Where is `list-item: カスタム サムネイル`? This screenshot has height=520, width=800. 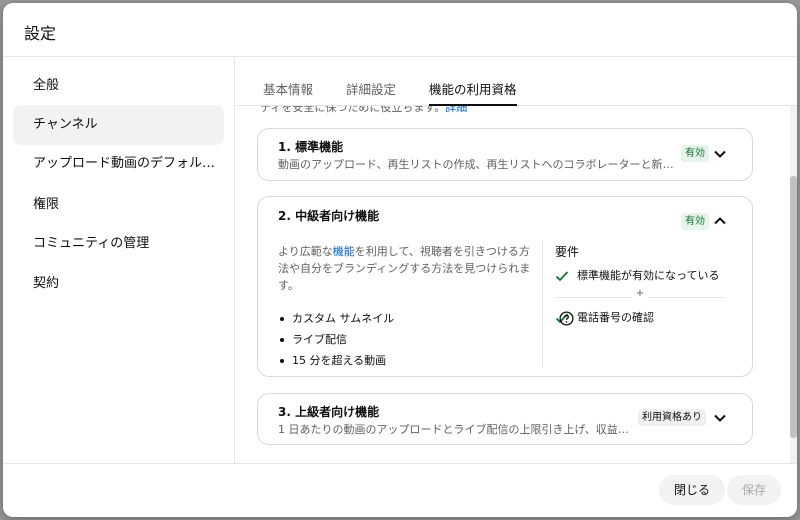
list-item: カスタム サムネイル is located at coordinates (408, 318).